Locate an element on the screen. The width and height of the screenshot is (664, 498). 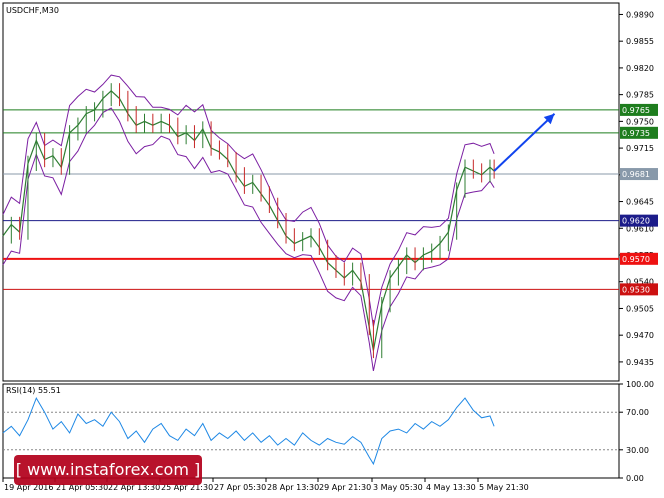
price-tick-label: 0.9750 is located at coordinates (640, 121).